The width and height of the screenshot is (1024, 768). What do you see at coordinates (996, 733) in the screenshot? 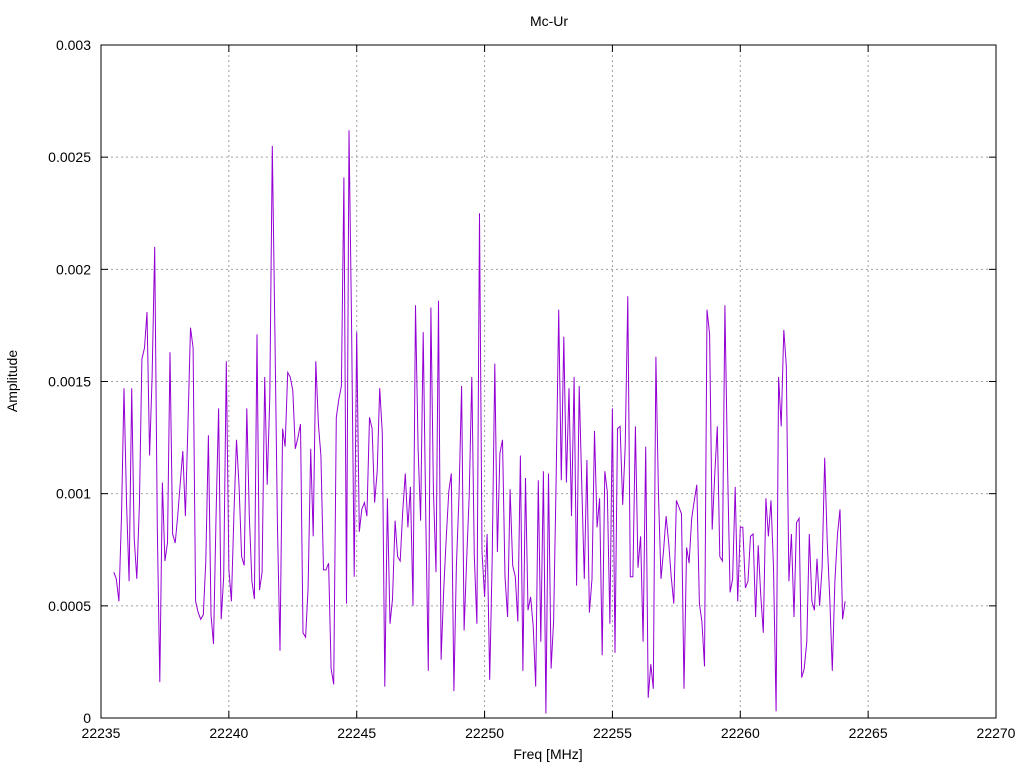
I see `x-tick-label: 22270` at bounding box center [996, 733].